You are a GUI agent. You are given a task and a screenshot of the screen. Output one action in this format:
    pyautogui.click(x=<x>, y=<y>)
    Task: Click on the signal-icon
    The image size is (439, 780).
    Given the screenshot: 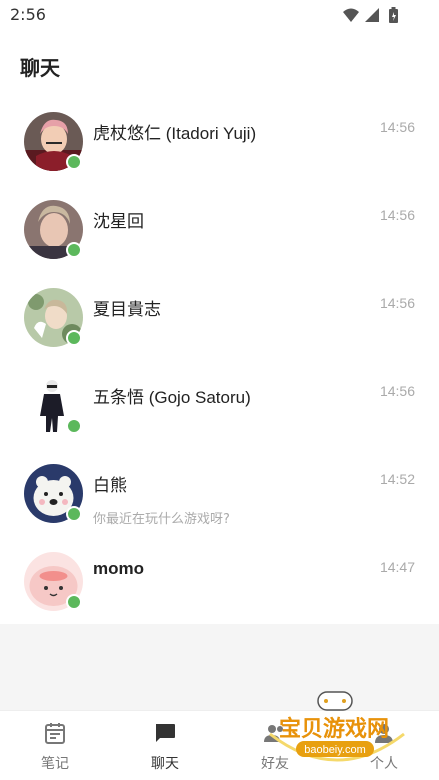 What is the action you would take?
    pyautogui.click(x=372, y=15)
    